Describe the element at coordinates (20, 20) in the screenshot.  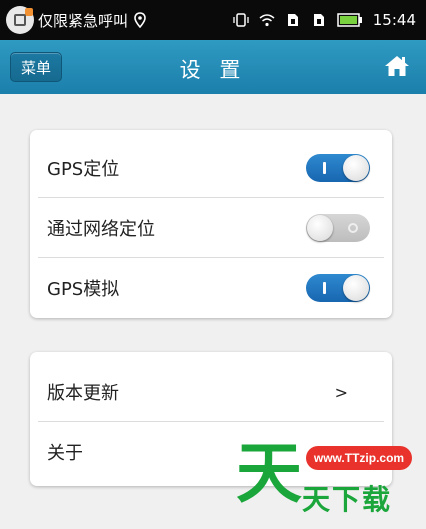
I see `app-icon` at that location.